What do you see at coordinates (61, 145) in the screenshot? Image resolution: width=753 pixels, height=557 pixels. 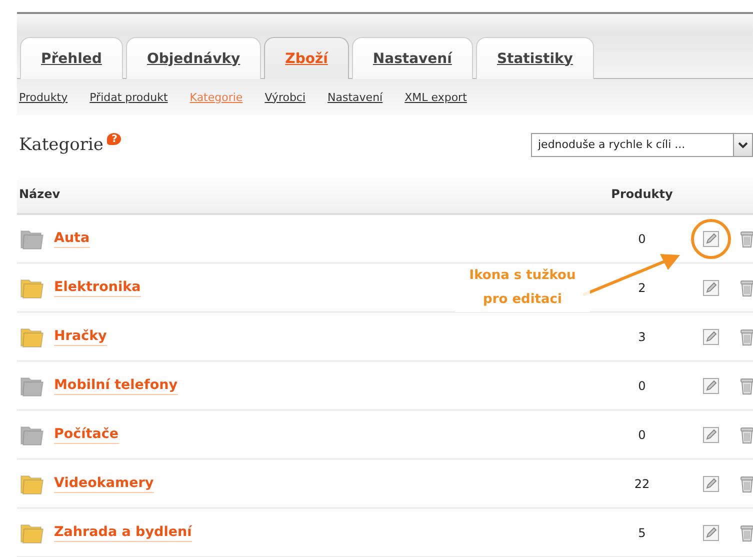 I see `page-title: Kategorie` at bounding box center [61, 145].